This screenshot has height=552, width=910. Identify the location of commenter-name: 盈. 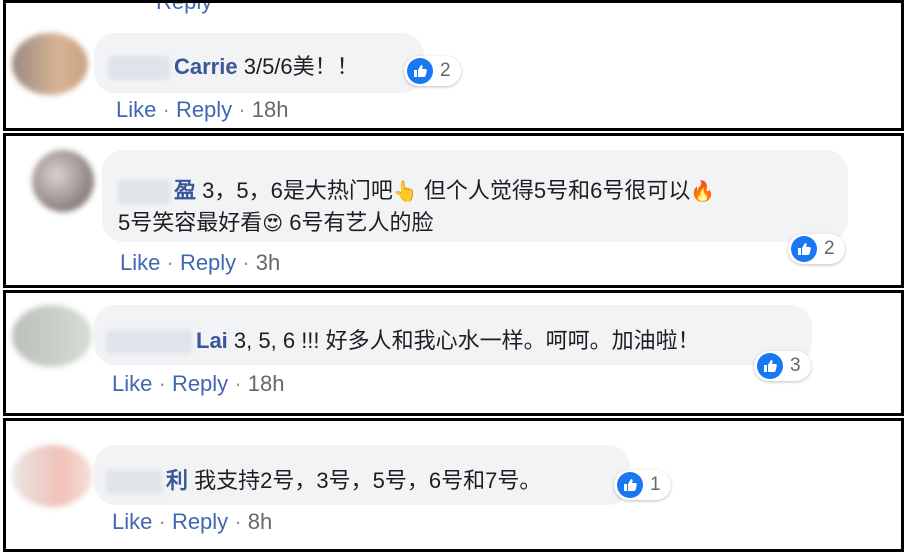
(185, 190).